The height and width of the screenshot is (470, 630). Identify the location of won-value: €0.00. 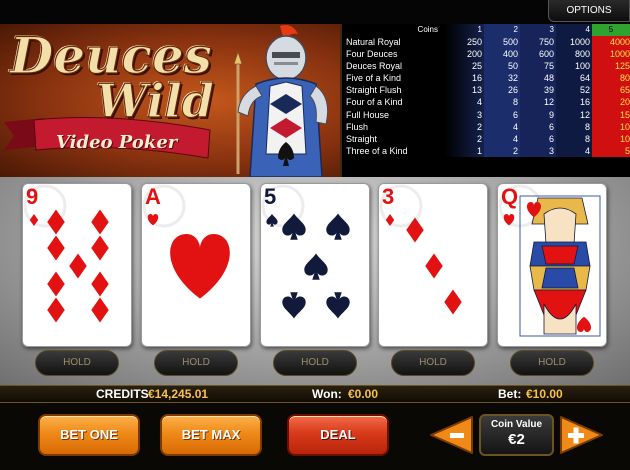
(363, 394).